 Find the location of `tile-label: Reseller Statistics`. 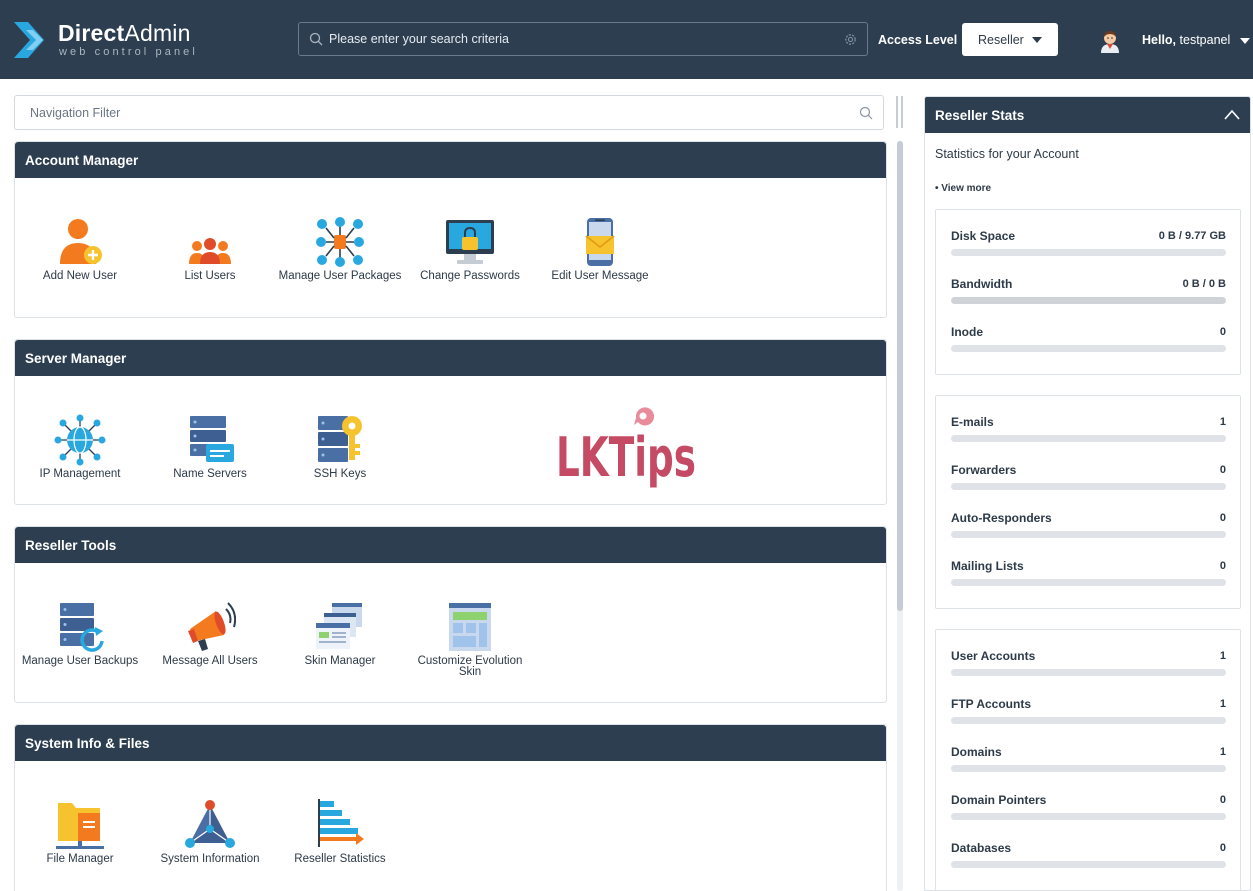

tile-label: Reseller Statistics is located at coordinates (340, 859).